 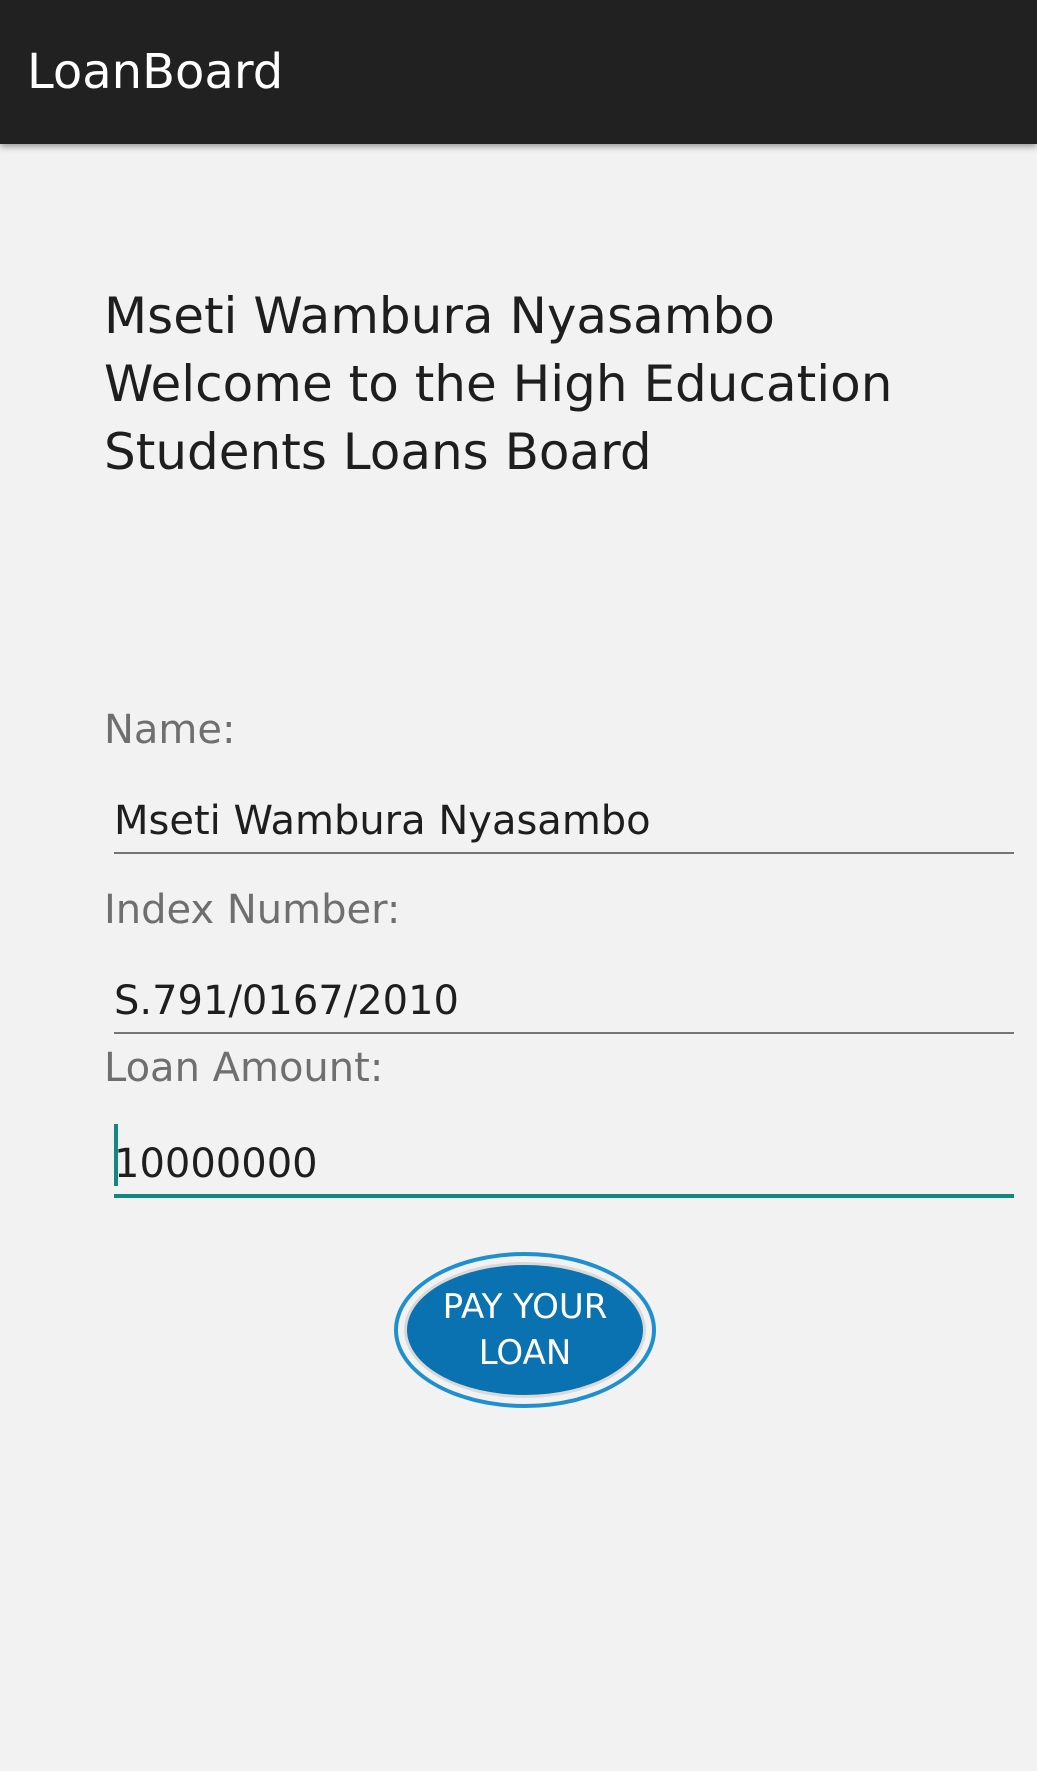 What do you see at coordinates (252, 910) in the screenshot?
I see `index-number-label: Index Number:` at bounding box center [252, 910].